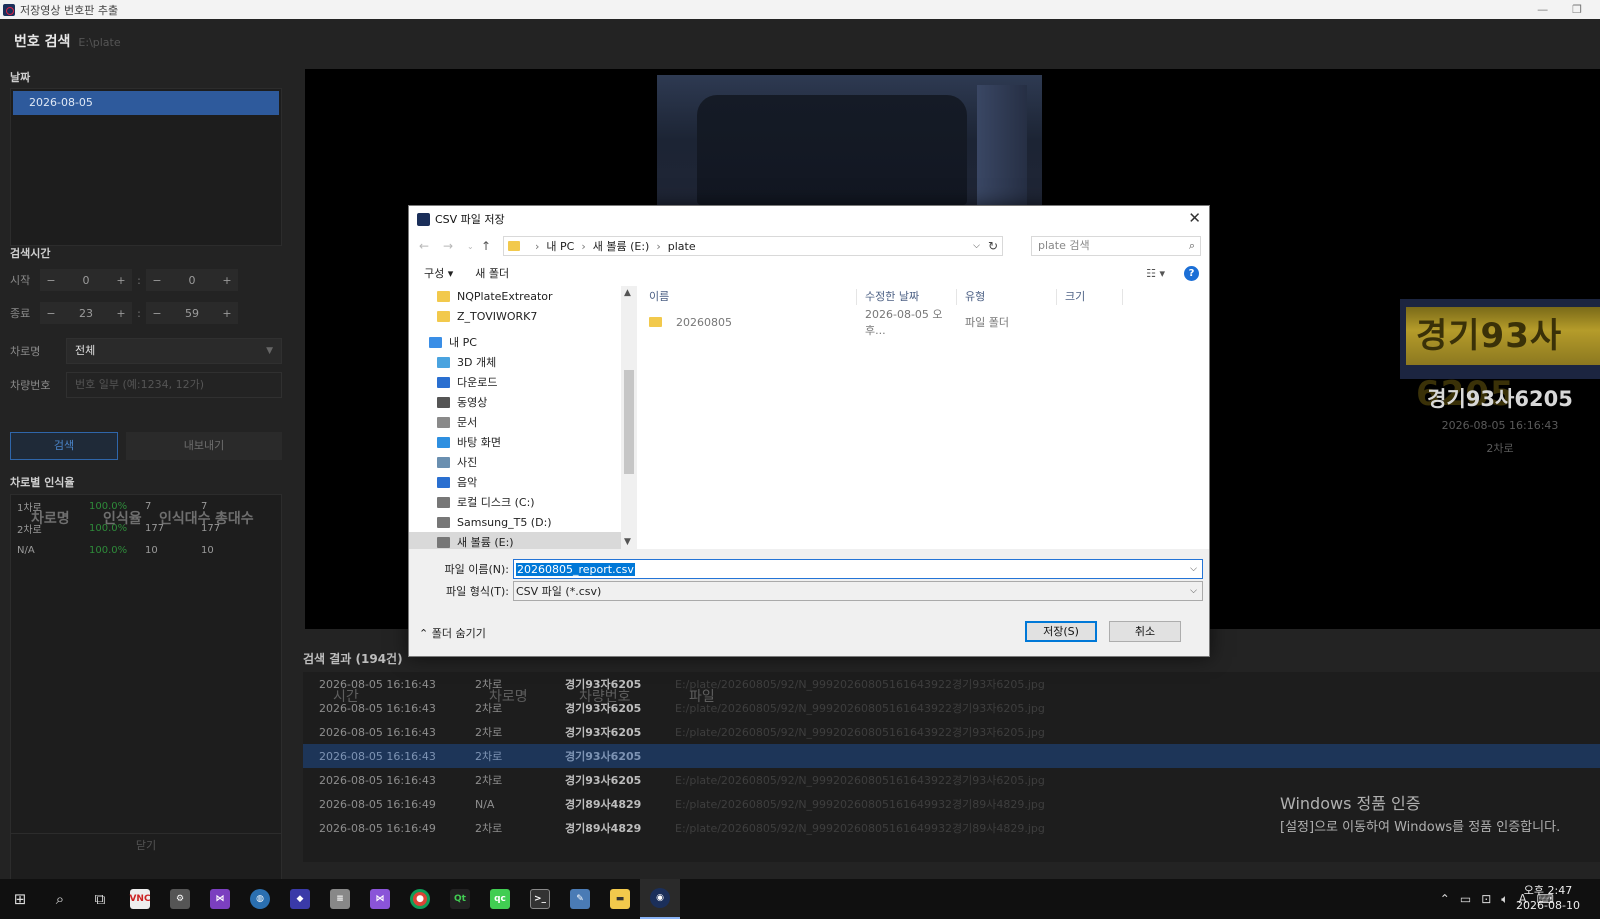  What do you see at coordinates (522, 502) in the screenshot?
I see `tree-item: 로컬 디스크 (C:)` at bounding box center [522, 502].